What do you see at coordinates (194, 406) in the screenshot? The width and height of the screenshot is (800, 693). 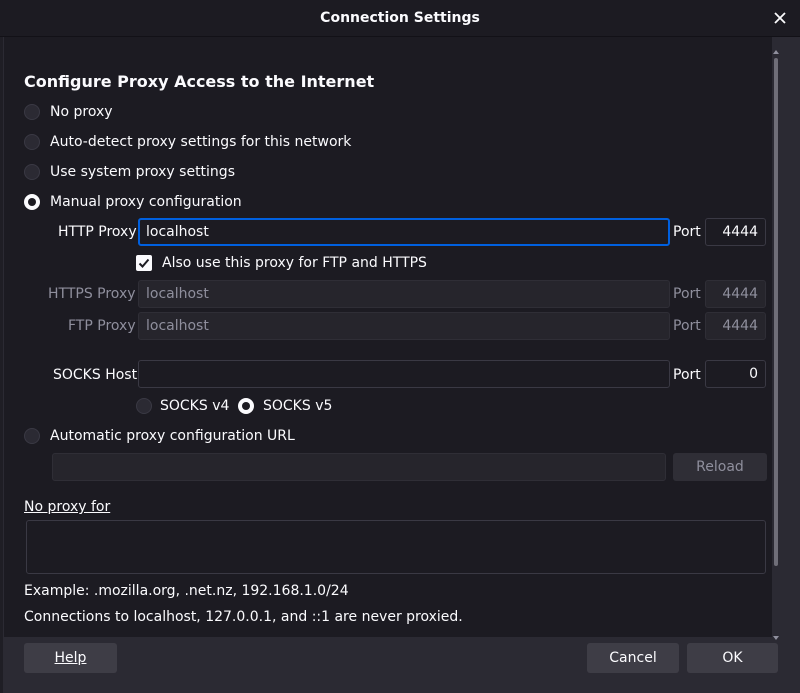 I see `socks-v4-label: SOCKS v4` at bounding box center [194, 406].